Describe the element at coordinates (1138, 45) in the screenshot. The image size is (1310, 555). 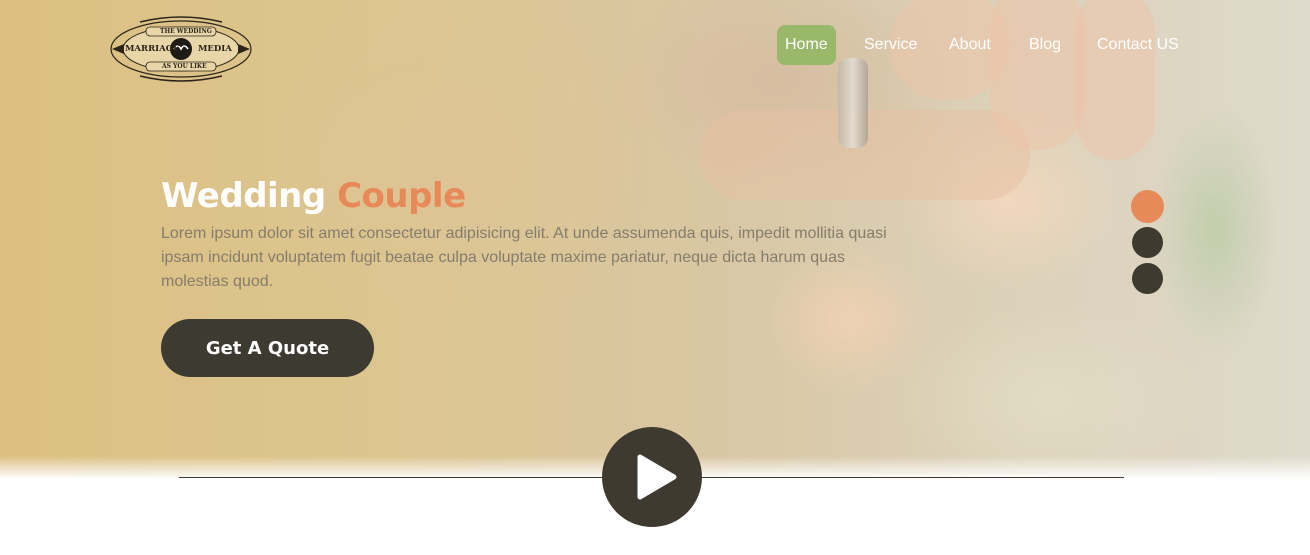
I see `nav-item-contact: Contact US` at that location.